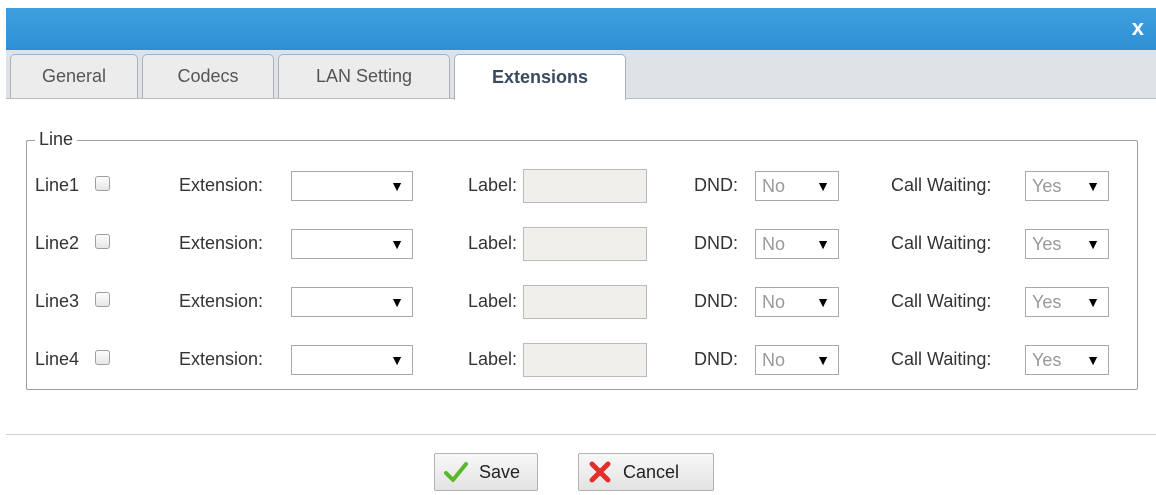 The width and height of the screenshot is (1156, 495). I want to click on checkmark-icon, so click(456, 472).